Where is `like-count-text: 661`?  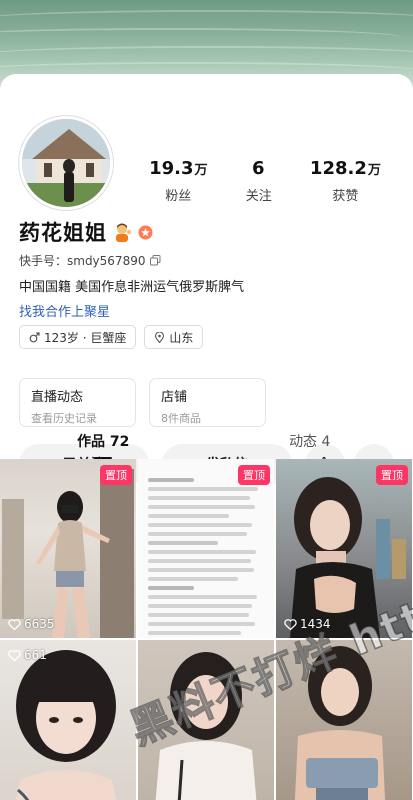
like-count-text: 661 is located at coordinates (35, 655).